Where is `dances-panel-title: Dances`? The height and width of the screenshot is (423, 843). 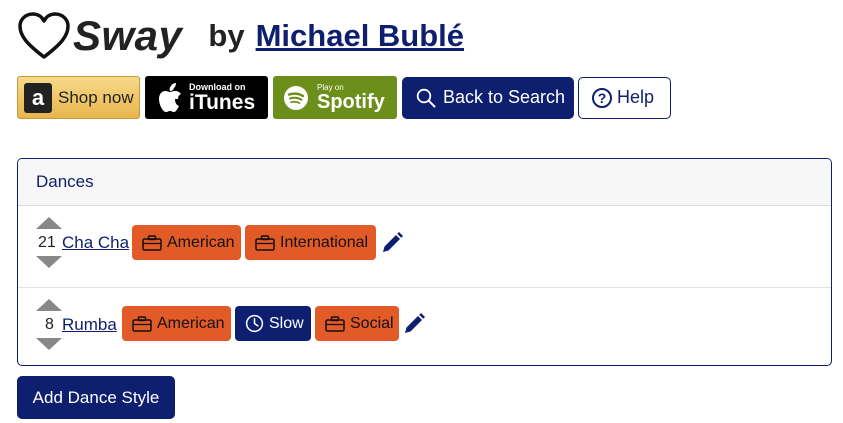 dances-panel-title: Dances is located at coordinates (65, 181).